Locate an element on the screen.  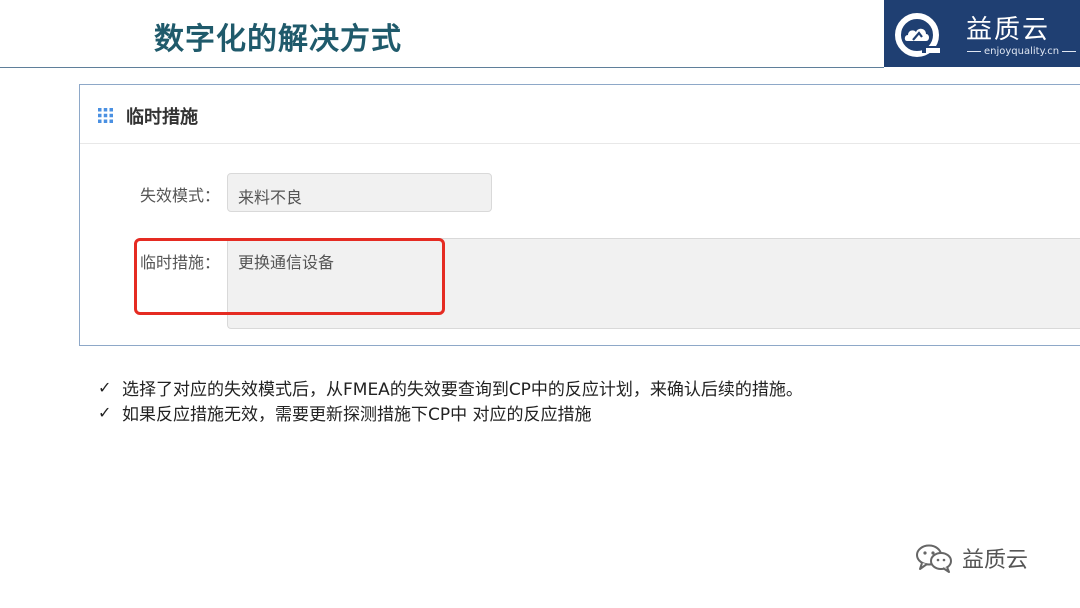
bullet-text: 如果反应措施无效，需要更新探测措施下CP中 对应的反应措施 is located at coordinates (357, 415).